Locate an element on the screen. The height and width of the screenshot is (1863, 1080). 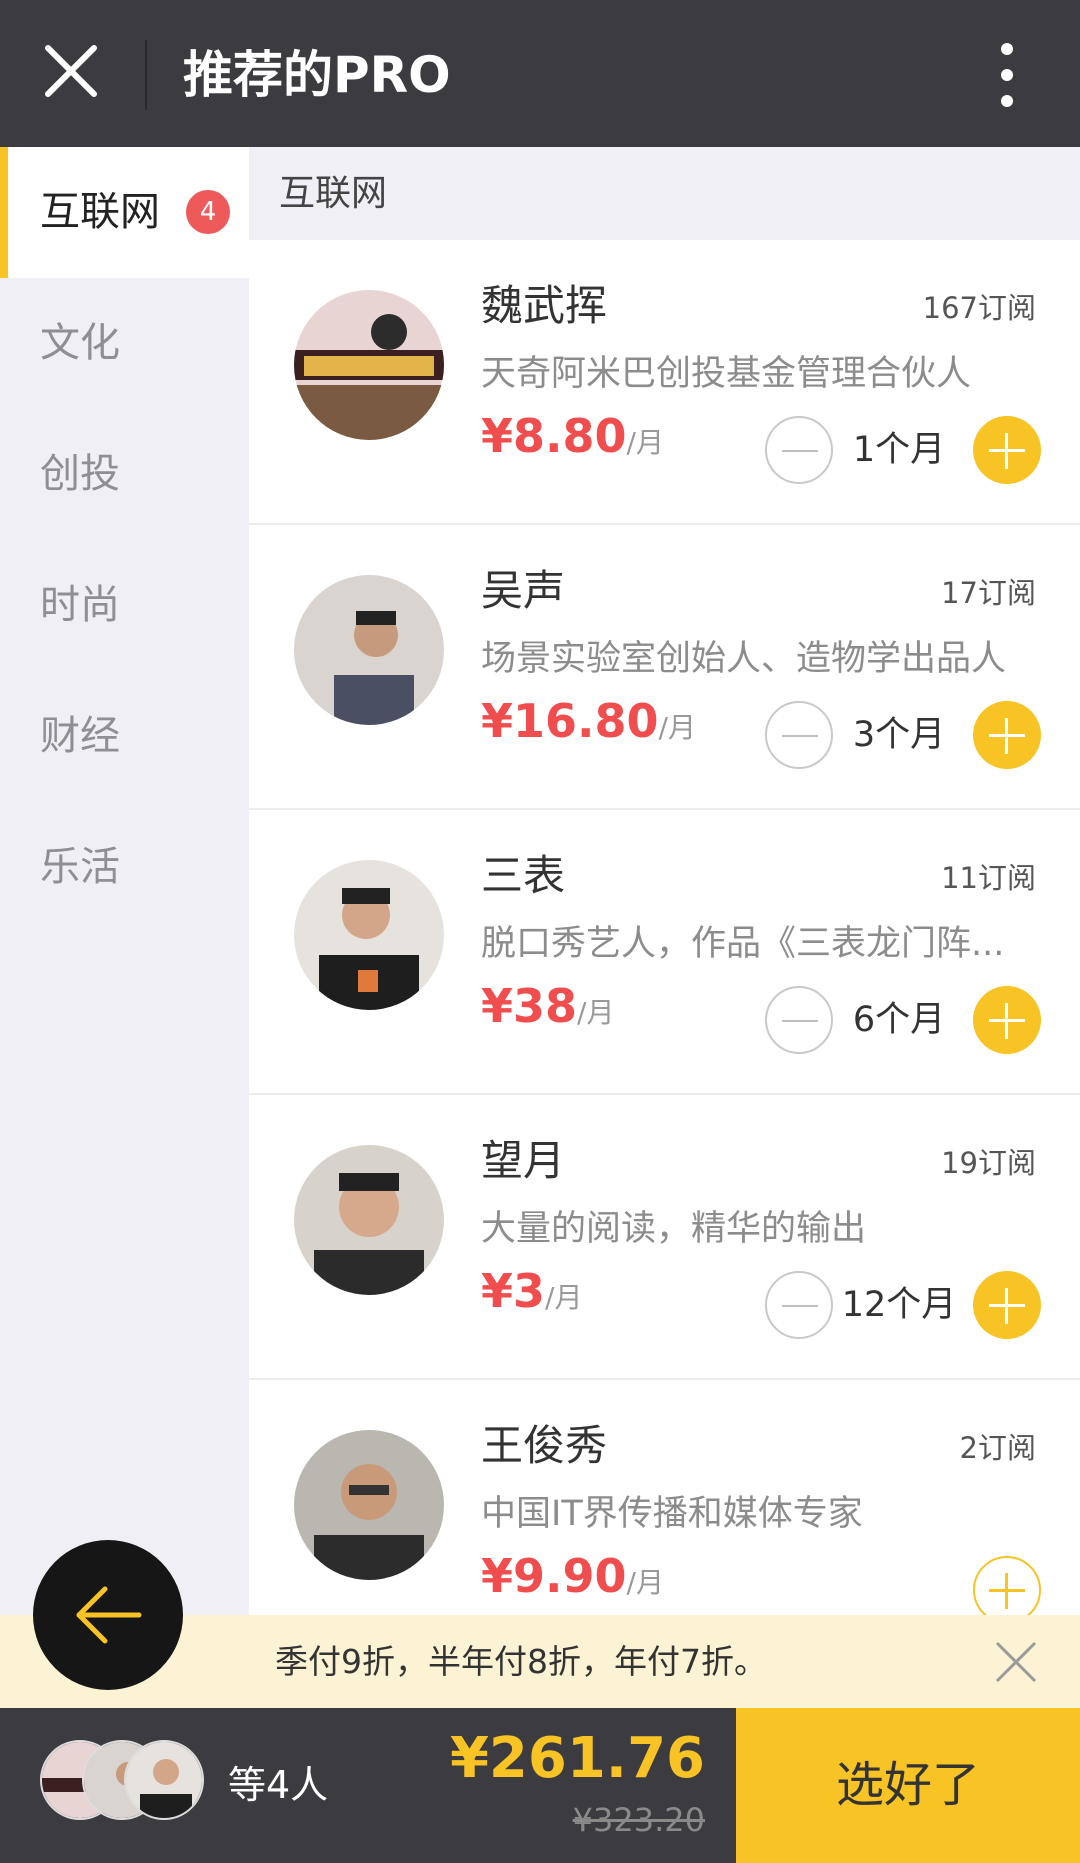
sidebar-item-venture: 创投 is located at coordinates (124, 474).